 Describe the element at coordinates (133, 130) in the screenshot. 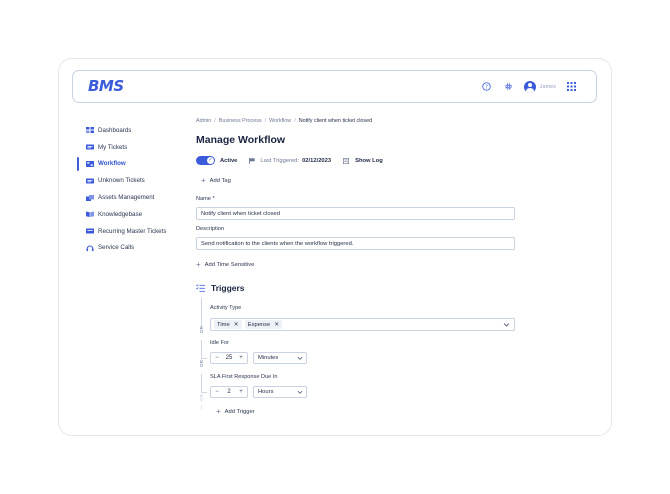

I see `sidebar-item-dashboards: Dashboards` at that location.